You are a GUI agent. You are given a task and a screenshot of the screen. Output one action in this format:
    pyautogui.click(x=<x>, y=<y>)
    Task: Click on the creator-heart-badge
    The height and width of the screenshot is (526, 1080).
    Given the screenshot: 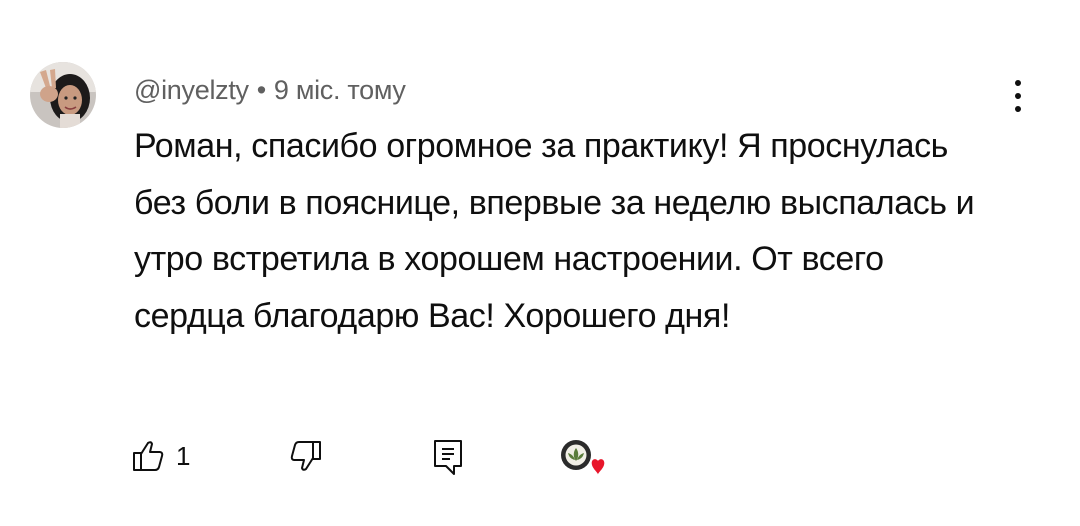 What is the action you would take?
    pyautogui.click(x=586, y=463)
    